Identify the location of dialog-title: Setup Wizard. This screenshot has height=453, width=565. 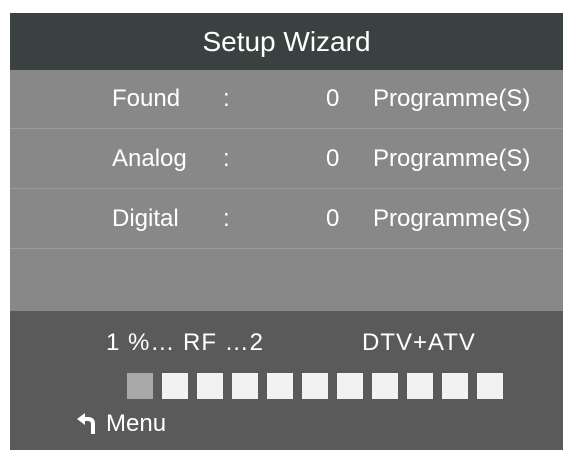
(286, 41).